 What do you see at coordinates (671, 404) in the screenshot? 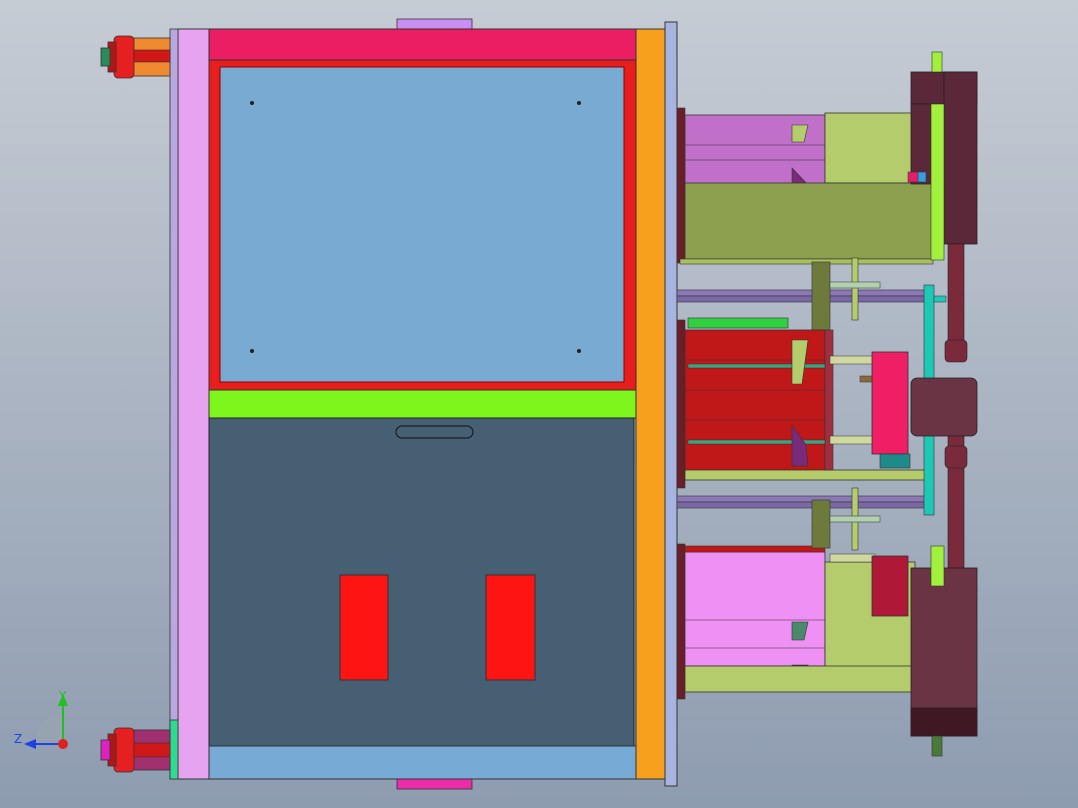
I see `right-edge-strip` at bounding box center [671, 404].